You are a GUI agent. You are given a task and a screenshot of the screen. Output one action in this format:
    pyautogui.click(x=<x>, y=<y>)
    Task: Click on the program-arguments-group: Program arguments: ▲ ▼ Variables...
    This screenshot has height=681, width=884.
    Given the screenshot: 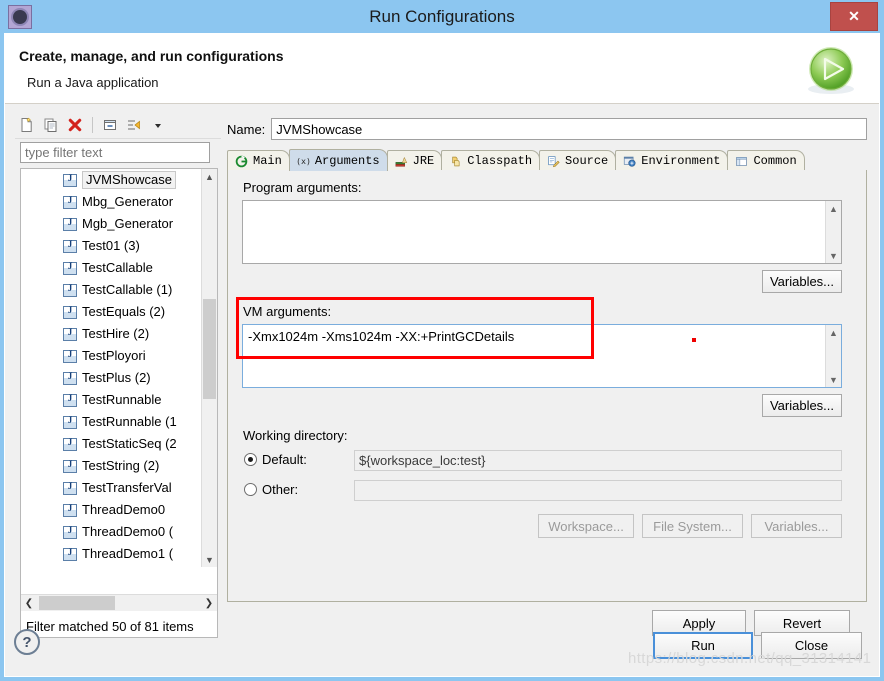 What is the action you would take?
    pyautogui.click(x=546, y=240)
    